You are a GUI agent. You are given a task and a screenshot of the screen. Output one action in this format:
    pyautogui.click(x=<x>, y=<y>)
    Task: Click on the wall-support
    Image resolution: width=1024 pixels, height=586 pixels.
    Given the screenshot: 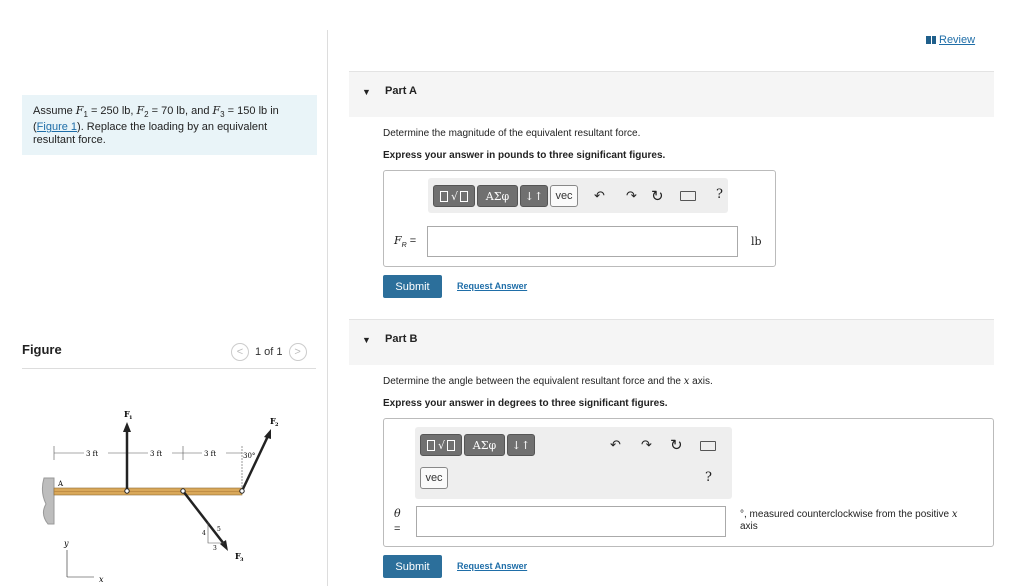 What is the action you would take?
    pyautogui.click(x=48, y=501)
    